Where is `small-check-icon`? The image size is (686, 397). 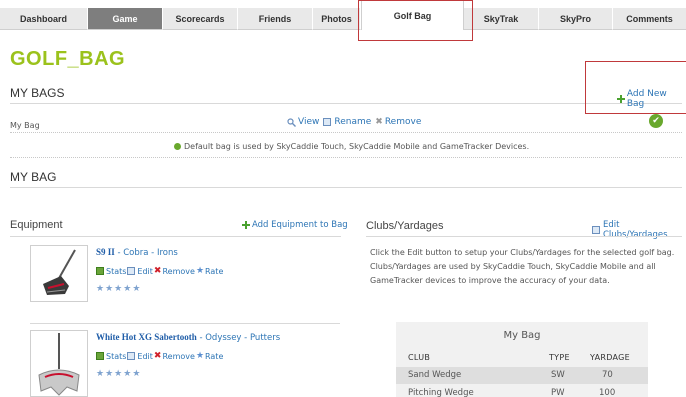 small-check-icon is located at coordinates (177, 146).